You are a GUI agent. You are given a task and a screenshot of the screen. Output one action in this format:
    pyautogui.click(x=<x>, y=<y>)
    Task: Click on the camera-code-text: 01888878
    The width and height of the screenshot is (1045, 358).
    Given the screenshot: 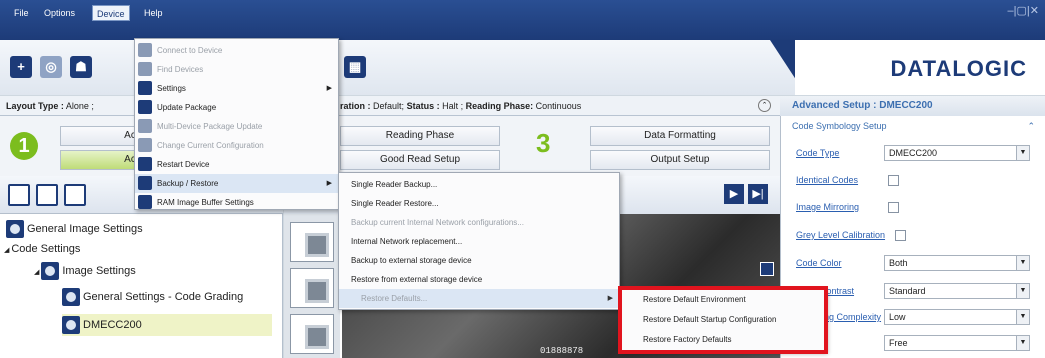 What is the action you would take?
    pyautogui.click(x=562, y=351)
    